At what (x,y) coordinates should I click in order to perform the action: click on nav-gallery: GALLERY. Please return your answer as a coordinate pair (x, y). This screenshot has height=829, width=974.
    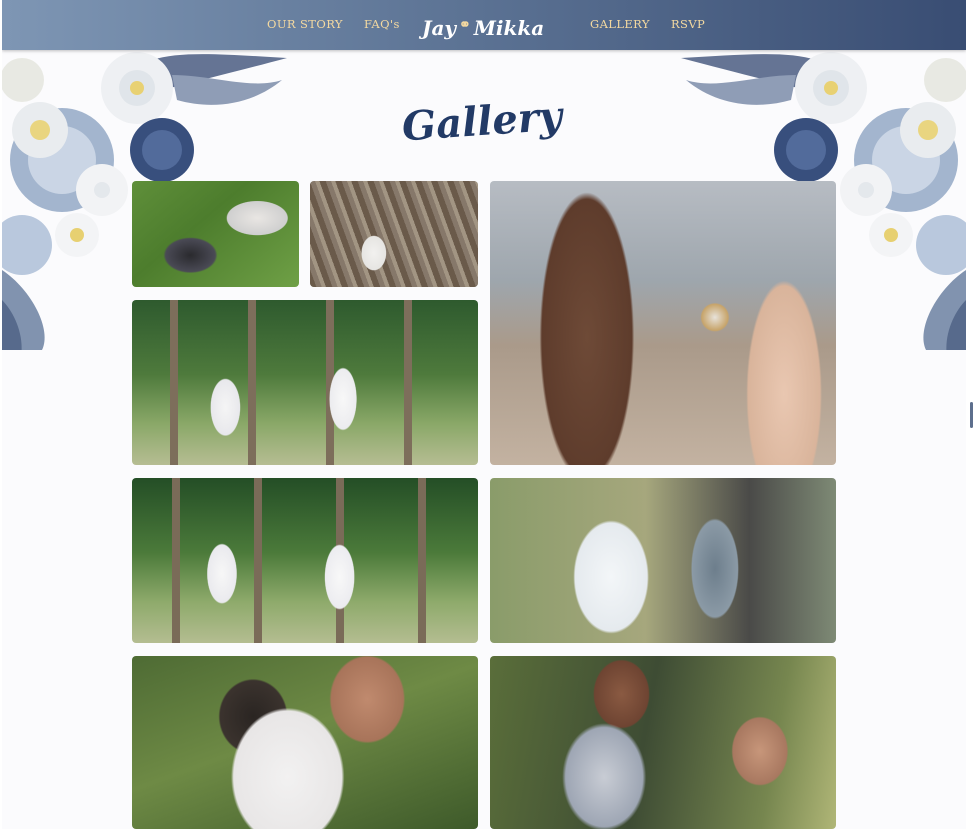
    Looking at the image, I should click on (620, 24).